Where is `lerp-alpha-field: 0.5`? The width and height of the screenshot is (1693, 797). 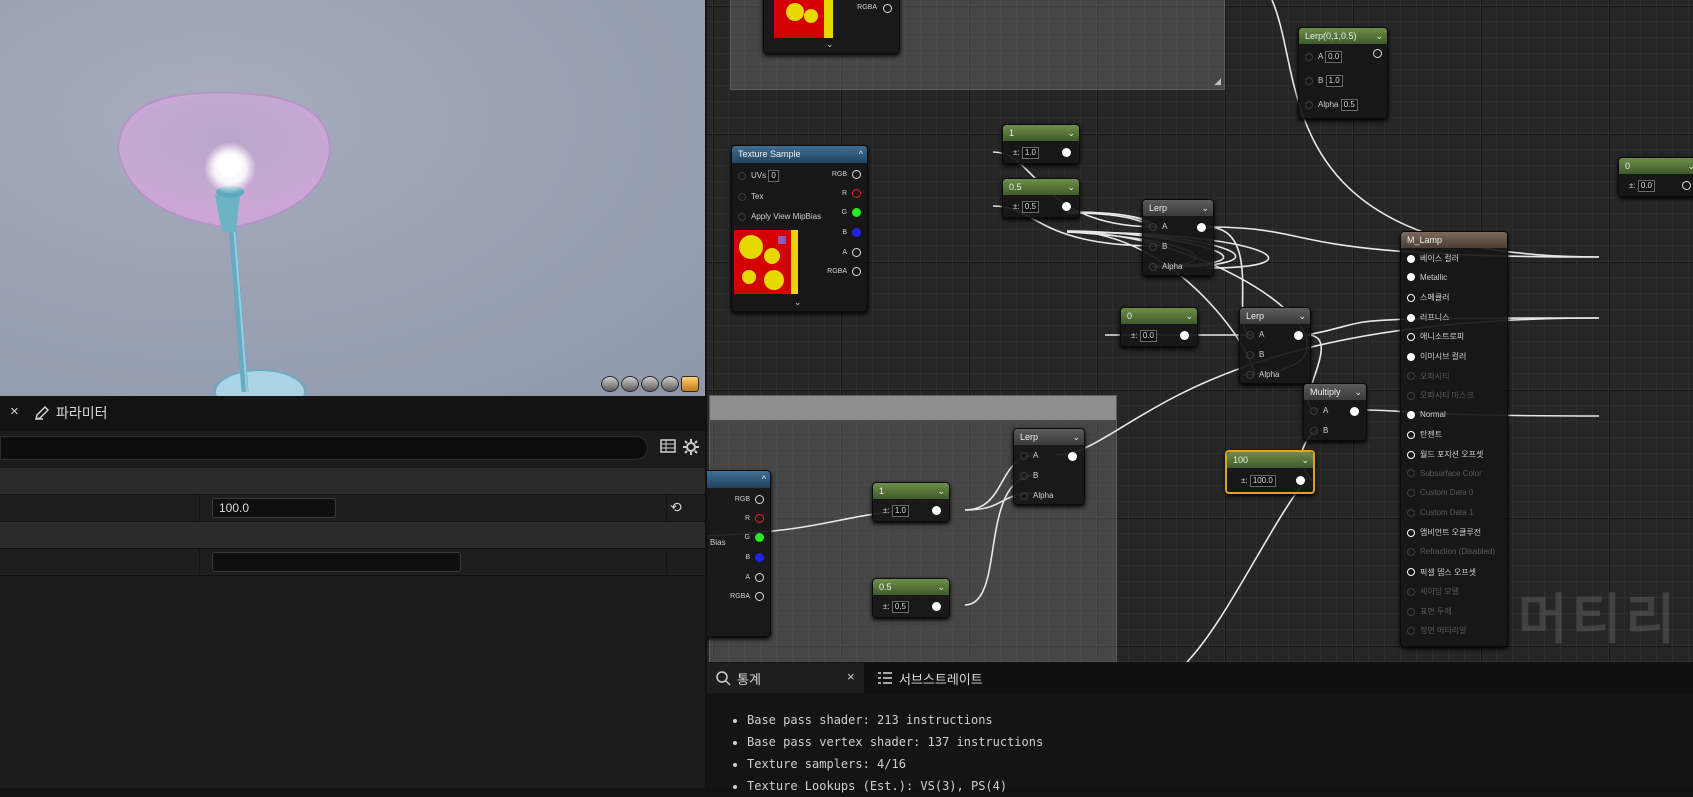
lerp-alpha-field: 0.5 is located at coordinates (1349, 105).